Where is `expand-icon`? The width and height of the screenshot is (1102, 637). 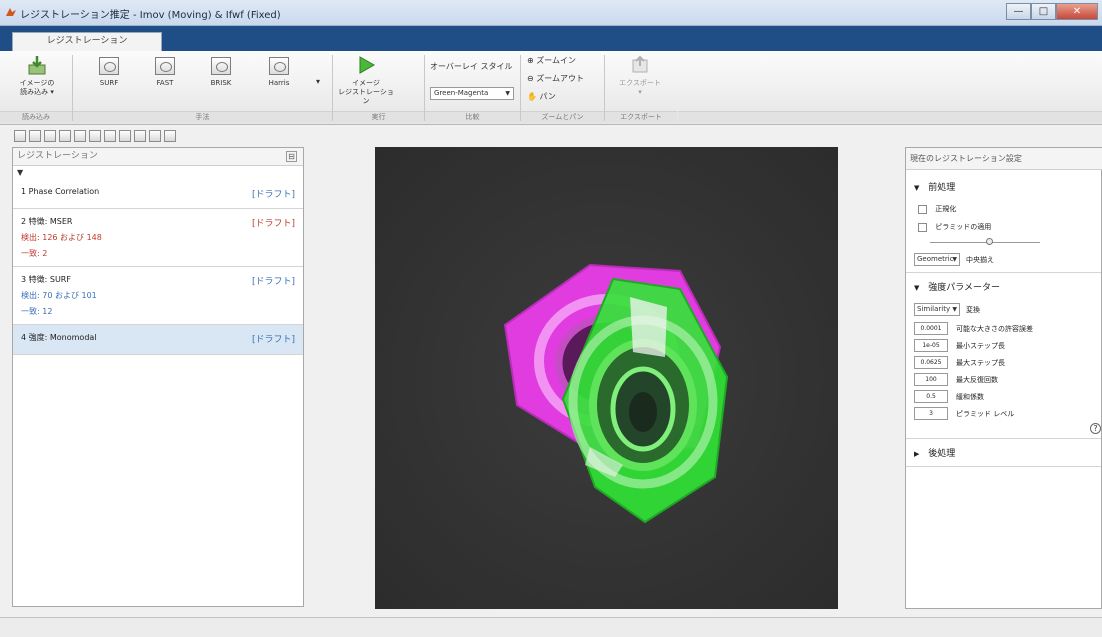
expand-icon is located at coordinates (140, 136).